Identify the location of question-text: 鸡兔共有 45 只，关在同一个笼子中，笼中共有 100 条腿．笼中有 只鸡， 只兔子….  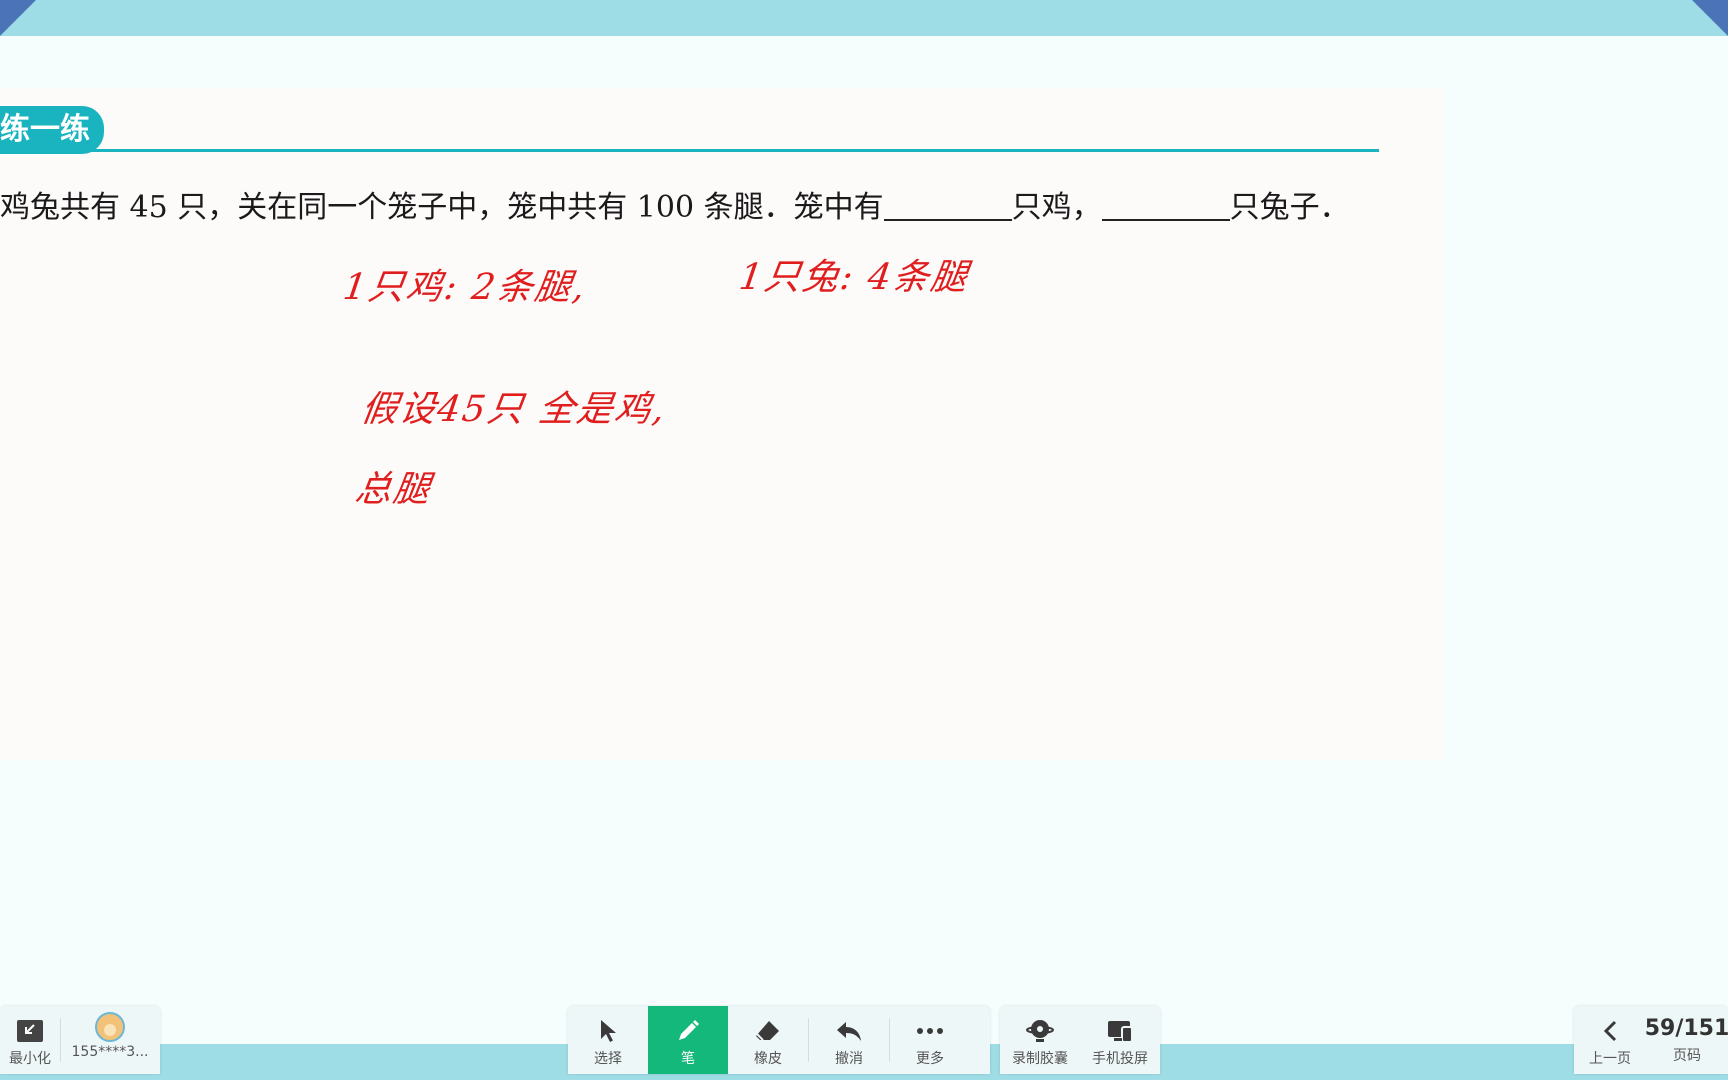
(710, 208).